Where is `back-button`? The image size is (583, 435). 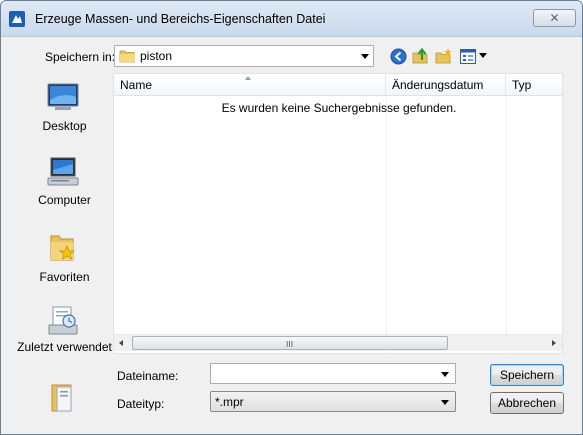 back-button is located at coordinates (398, 56).